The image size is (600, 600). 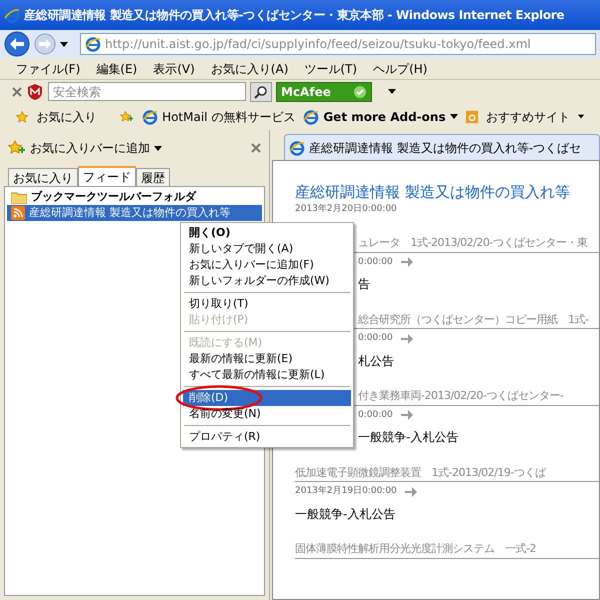 I want to click on feed-date: 2013年2月20日0:00:00, so click(x=346, y=209).